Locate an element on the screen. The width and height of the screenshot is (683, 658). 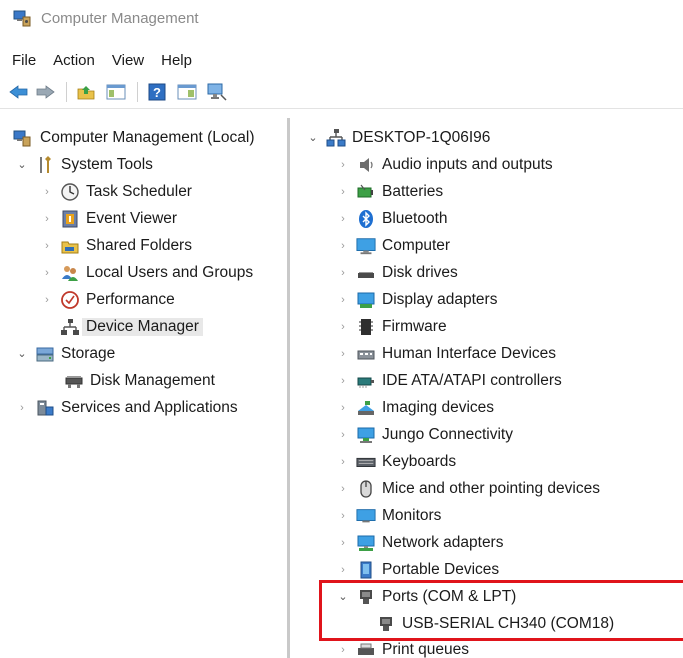
bluetooth-icon is located at coordinates (366, 219).